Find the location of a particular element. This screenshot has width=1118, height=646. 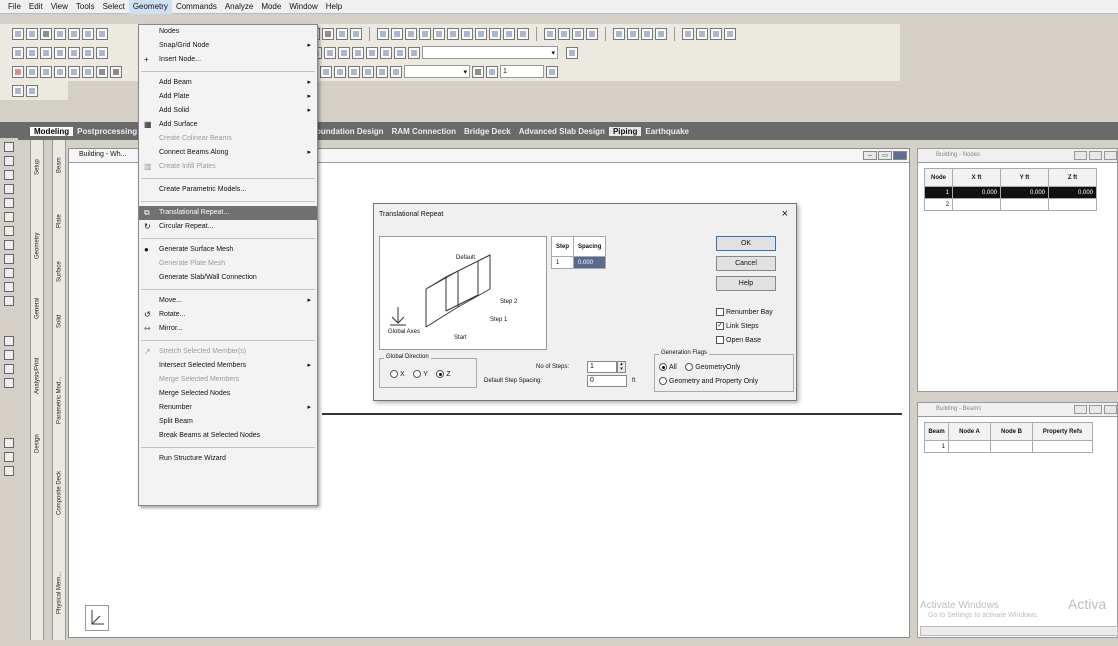

deflection-icon is located at coordinates (396, 71).